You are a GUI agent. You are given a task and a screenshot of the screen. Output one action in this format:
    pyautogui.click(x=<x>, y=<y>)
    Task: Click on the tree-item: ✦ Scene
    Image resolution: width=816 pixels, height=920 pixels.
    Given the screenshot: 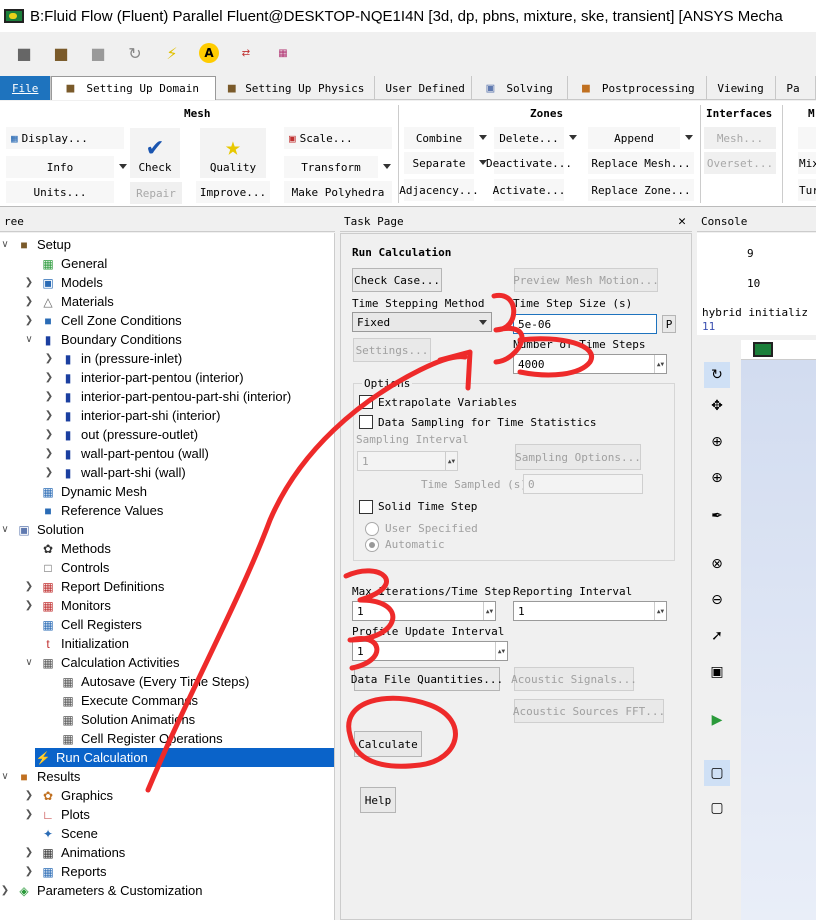 What is the action you would take?
    pyautogui.click(x=167, y=833)
    